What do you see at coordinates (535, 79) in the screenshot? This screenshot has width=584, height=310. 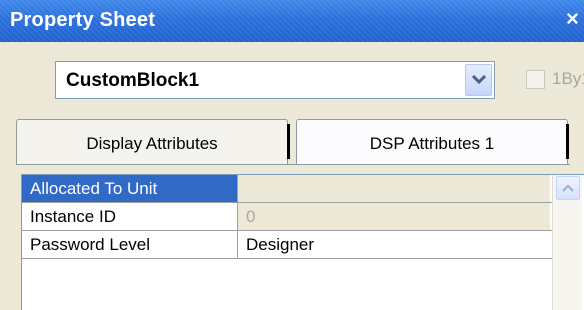 I see `one-by-one-checkbox` at bounding box center [535, 79].